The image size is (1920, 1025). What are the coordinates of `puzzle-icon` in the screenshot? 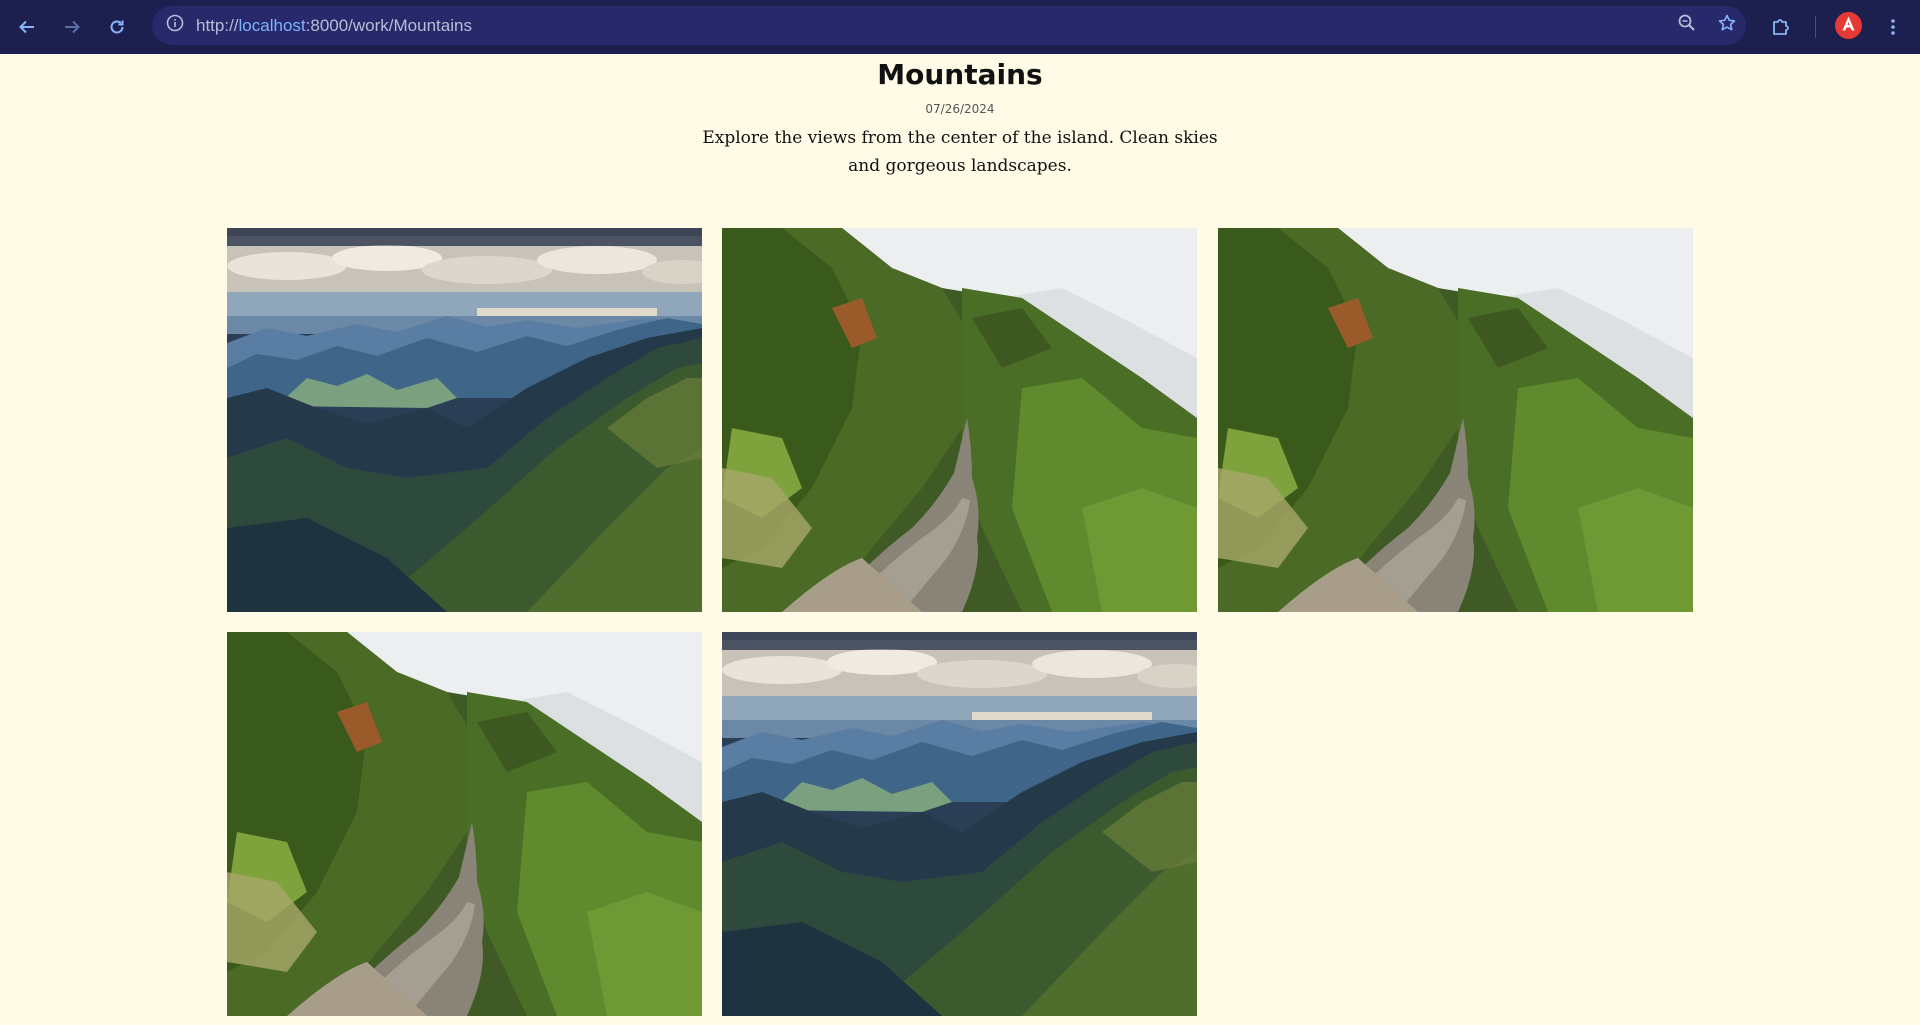 It's located at (1781, 27).